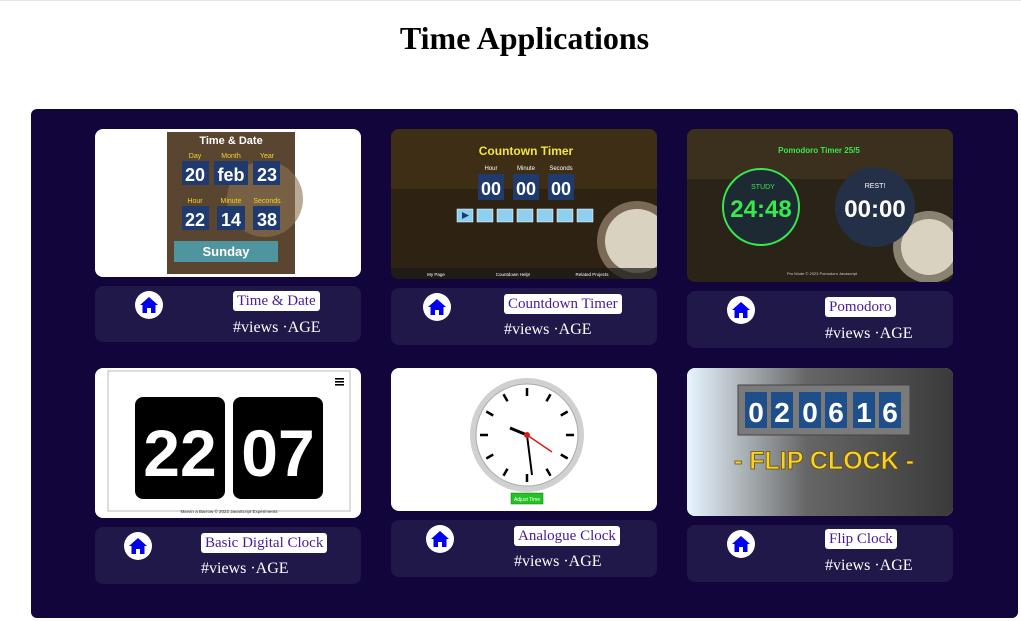 This screenshot has height=621, width=1021. I want to click on td-label-day: Day, so click(195, 156).